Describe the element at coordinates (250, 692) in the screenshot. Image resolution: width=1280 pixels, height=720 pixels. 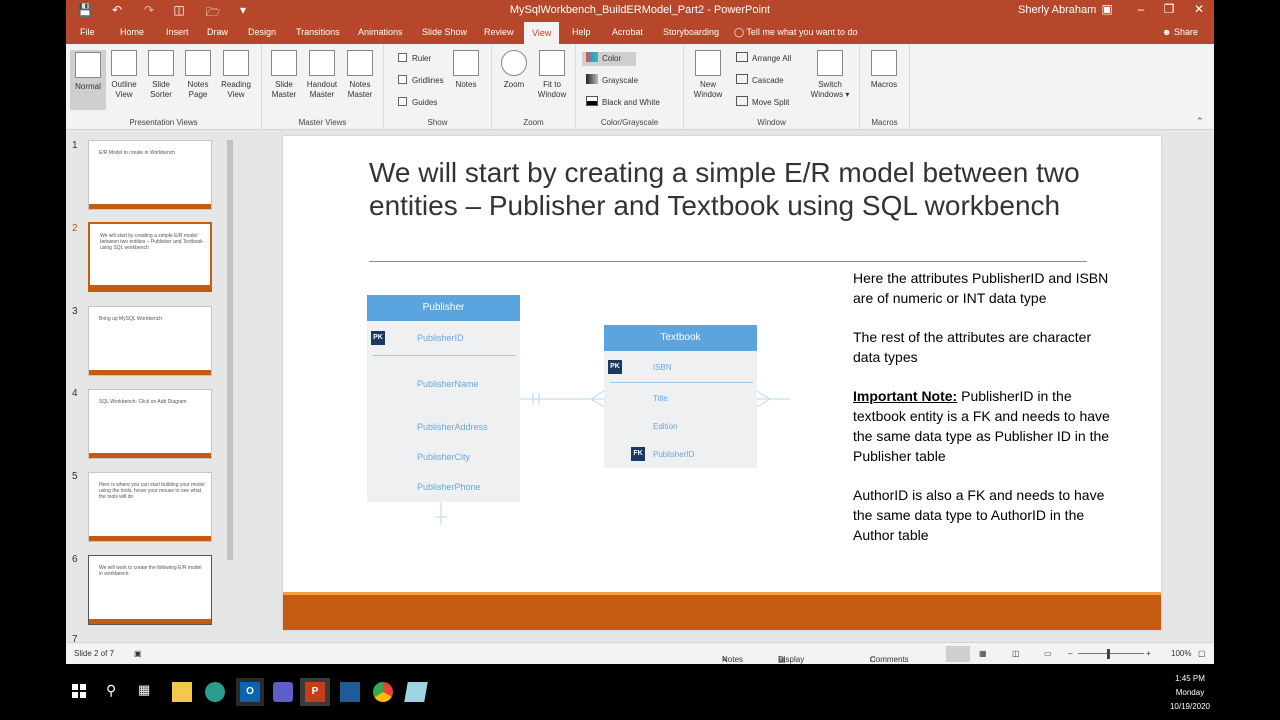
I see `outlook-taskbar-button: O` at that location.